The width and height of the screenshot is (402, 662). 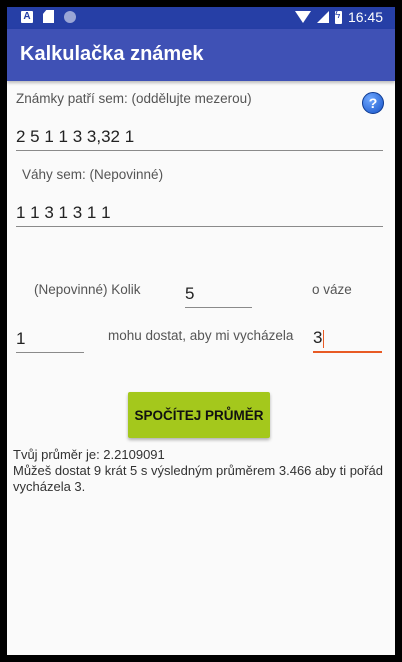 I want to click on wifi-icon, so click(x=302, y=17).